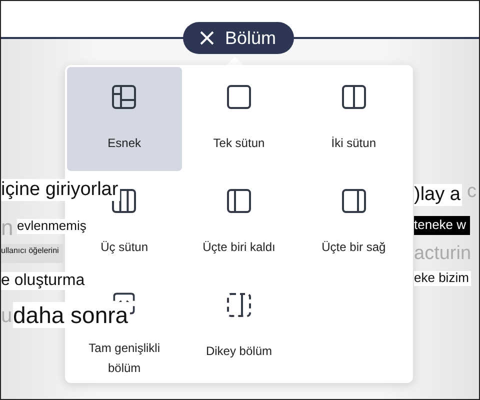 The height and width of the screenshot is (400, 480). Describe the element at coordinates (239, 327) in the screenshot. I see `layout-option: Dikey bölüm` at that location.